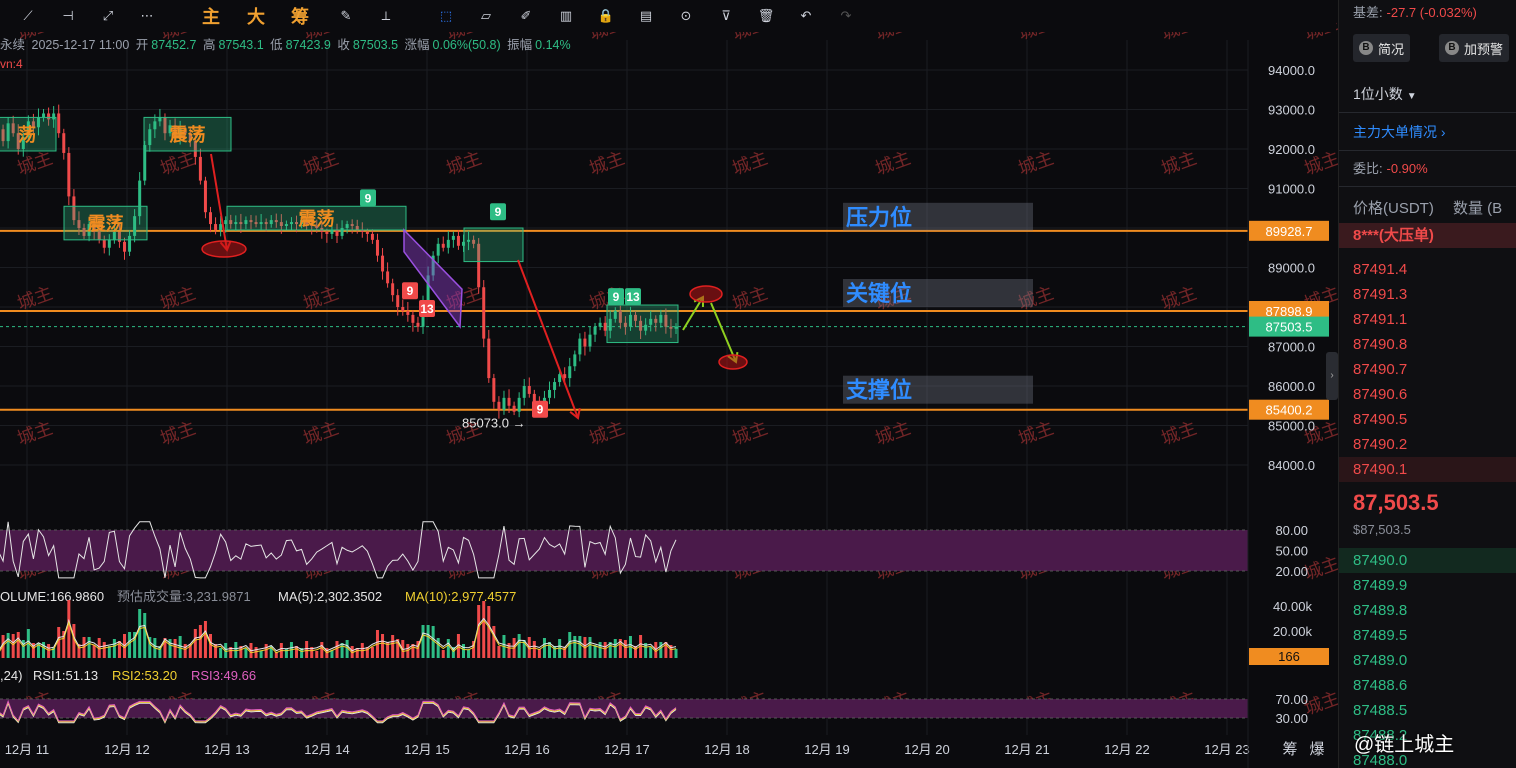  Describe the element at coordinates (1427, 469) in the screenshot. I see `ask-row: 87490.1` at that location.